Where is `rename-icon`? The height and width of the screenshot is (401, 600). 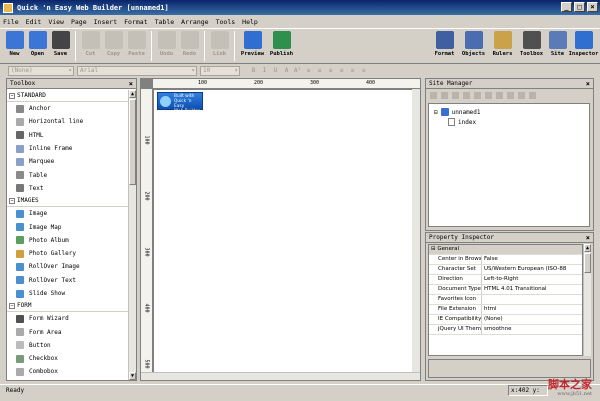 rename-icon is located at coordinates (477, 95).